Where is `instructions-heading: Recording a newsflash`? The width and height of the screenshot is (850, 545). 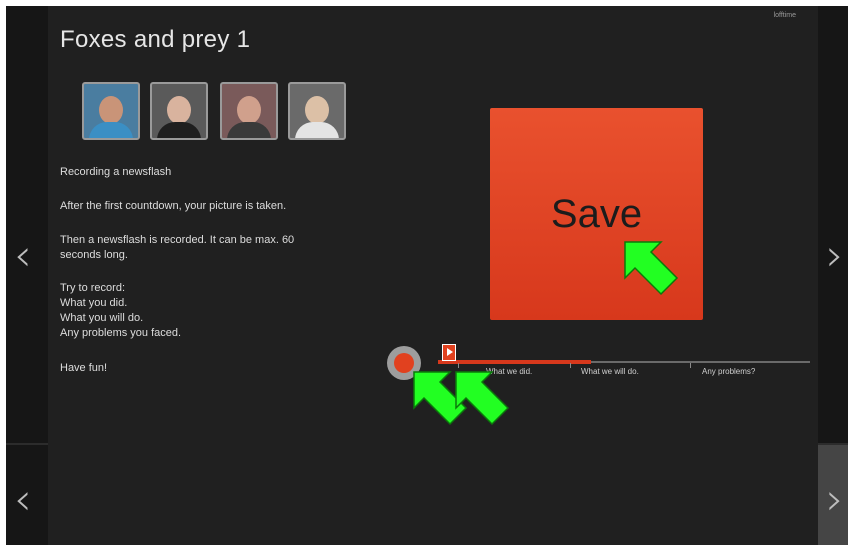 instructions-heading: Recording a newsflash is located at coordinates (116, 172).